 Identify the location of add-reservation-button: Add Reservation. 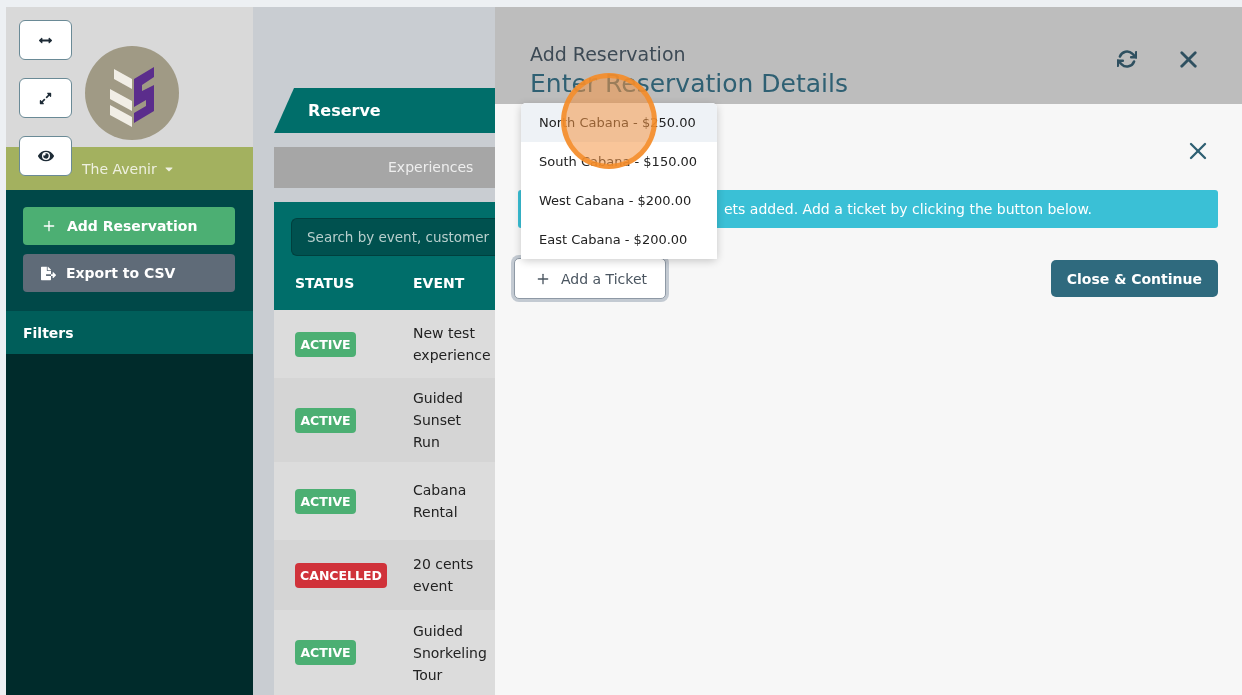
(129, 226).